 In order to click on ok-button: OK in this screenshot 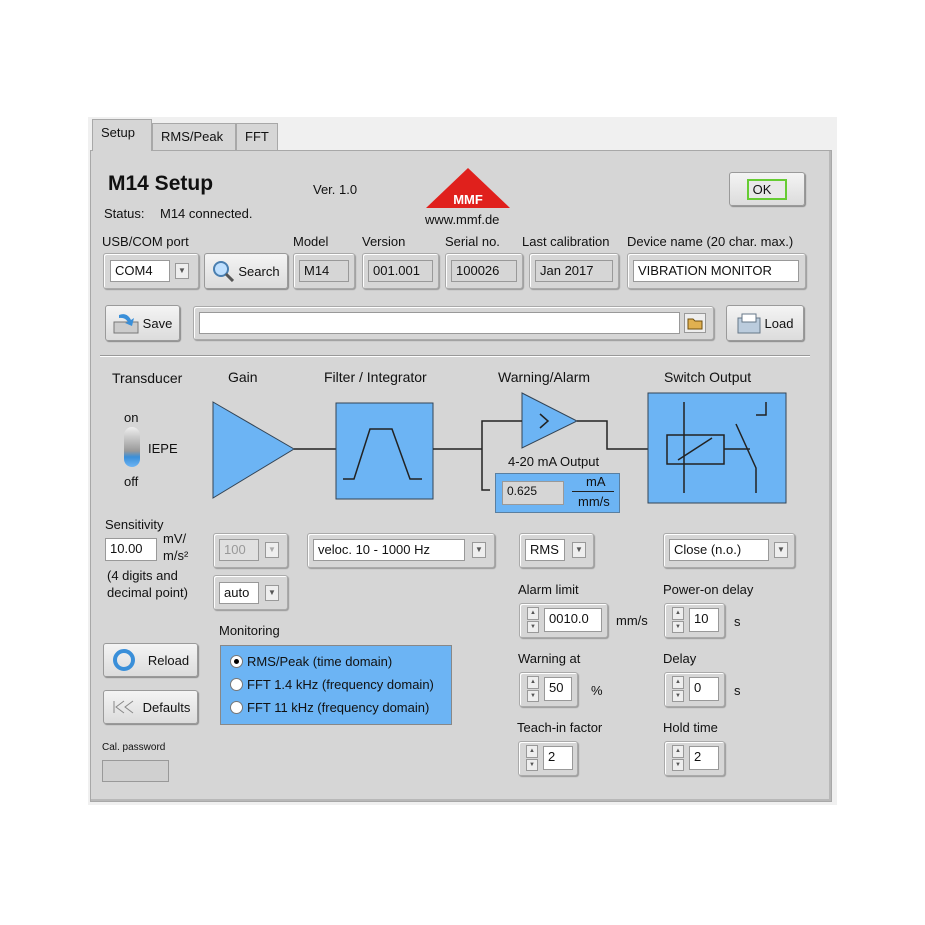, I will do `click(767, 189)`.